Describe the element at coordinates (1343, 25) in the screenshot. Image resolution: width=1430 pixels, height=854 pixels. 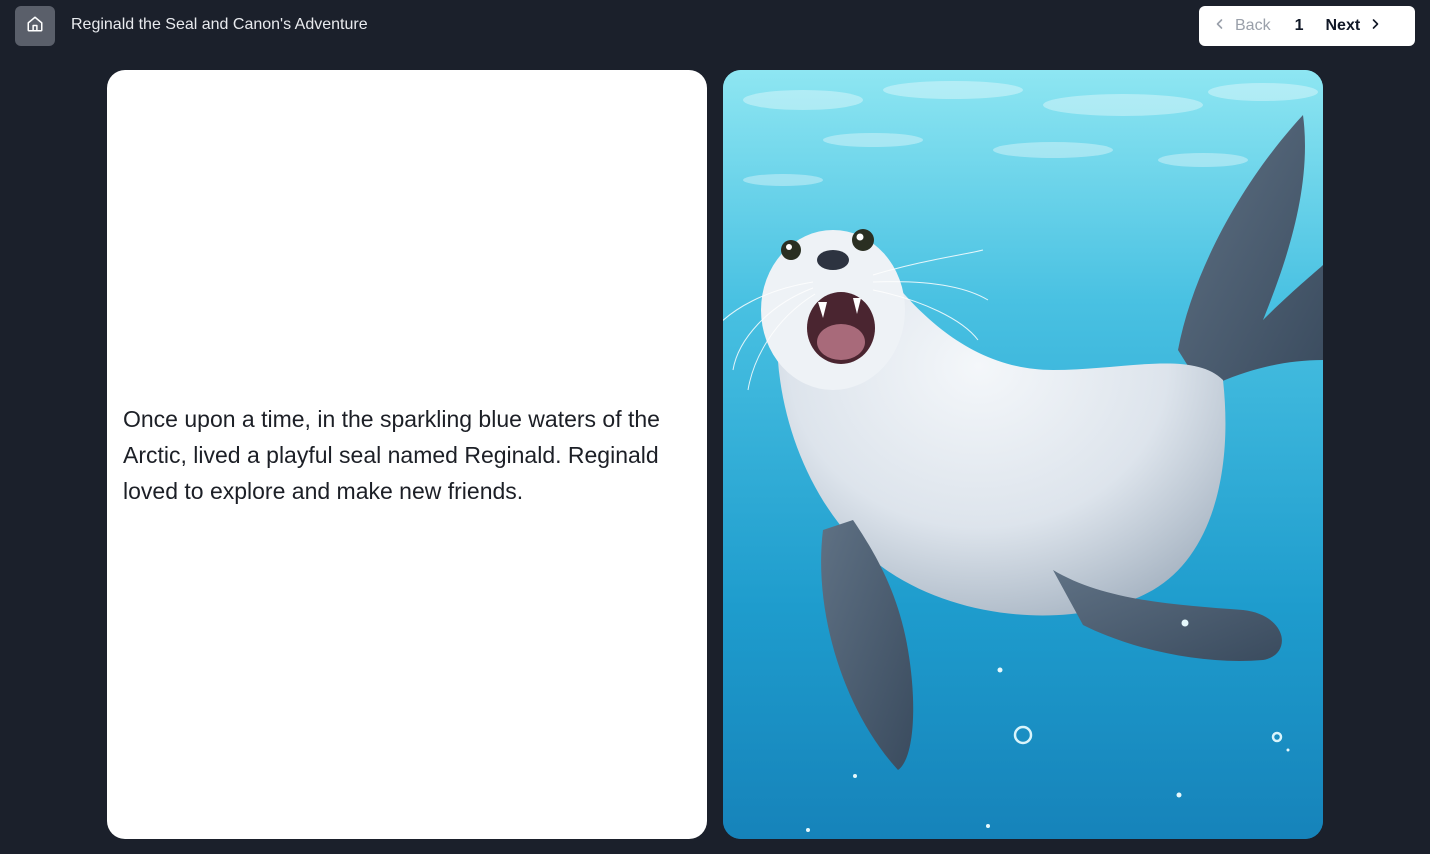
I see `next-label: Next` at that location.